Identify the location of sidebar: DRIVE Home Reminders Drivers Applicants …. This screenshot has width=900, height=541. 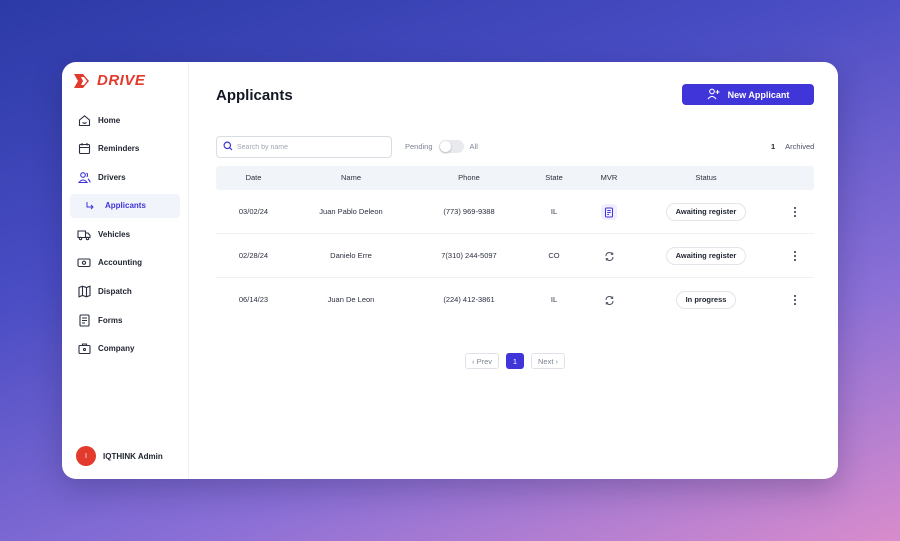
(125, 270).